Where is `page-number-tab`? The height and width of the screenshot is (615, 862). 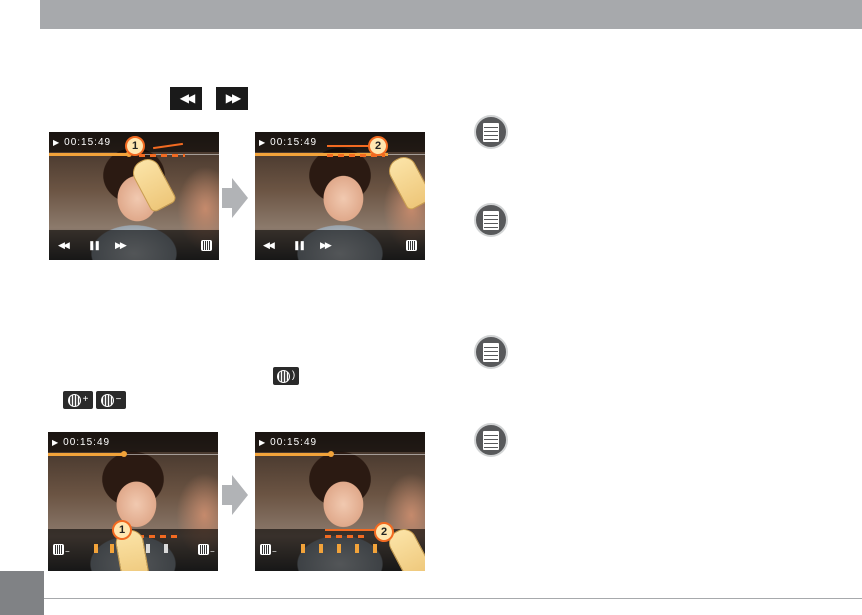
page-number-tab is located at coordinates (22, 593).